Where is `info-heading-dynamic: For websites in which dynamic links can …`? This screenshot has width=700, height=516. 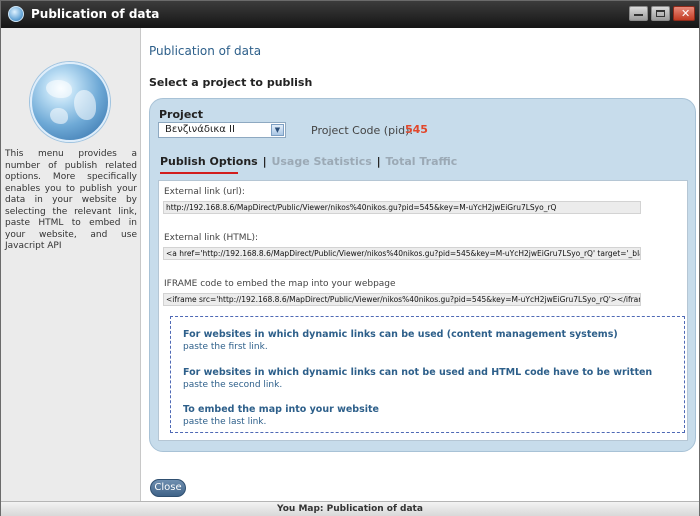
info-heading-dynamic: For websites in which dynamic links can … is located at coordinates (400, 334).